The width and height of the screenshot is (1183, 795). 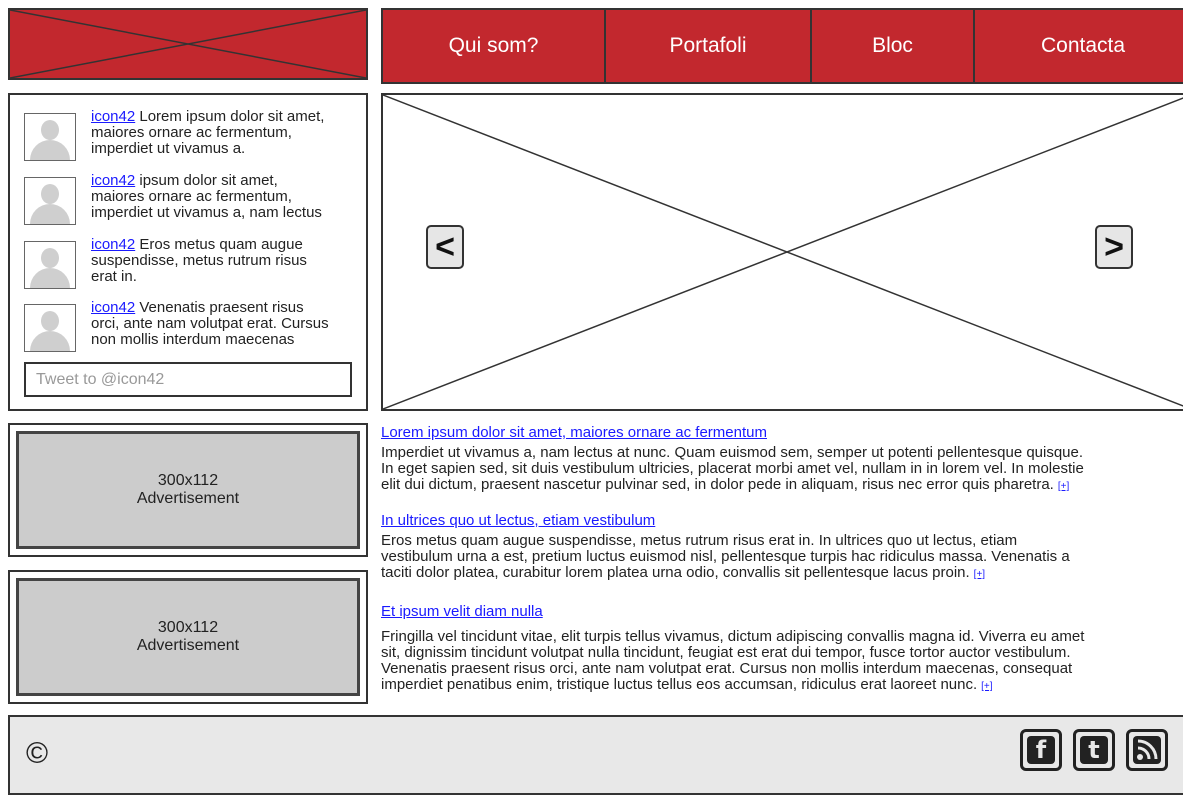 I want to click on footer: © f t, so click(x=595, y=755).